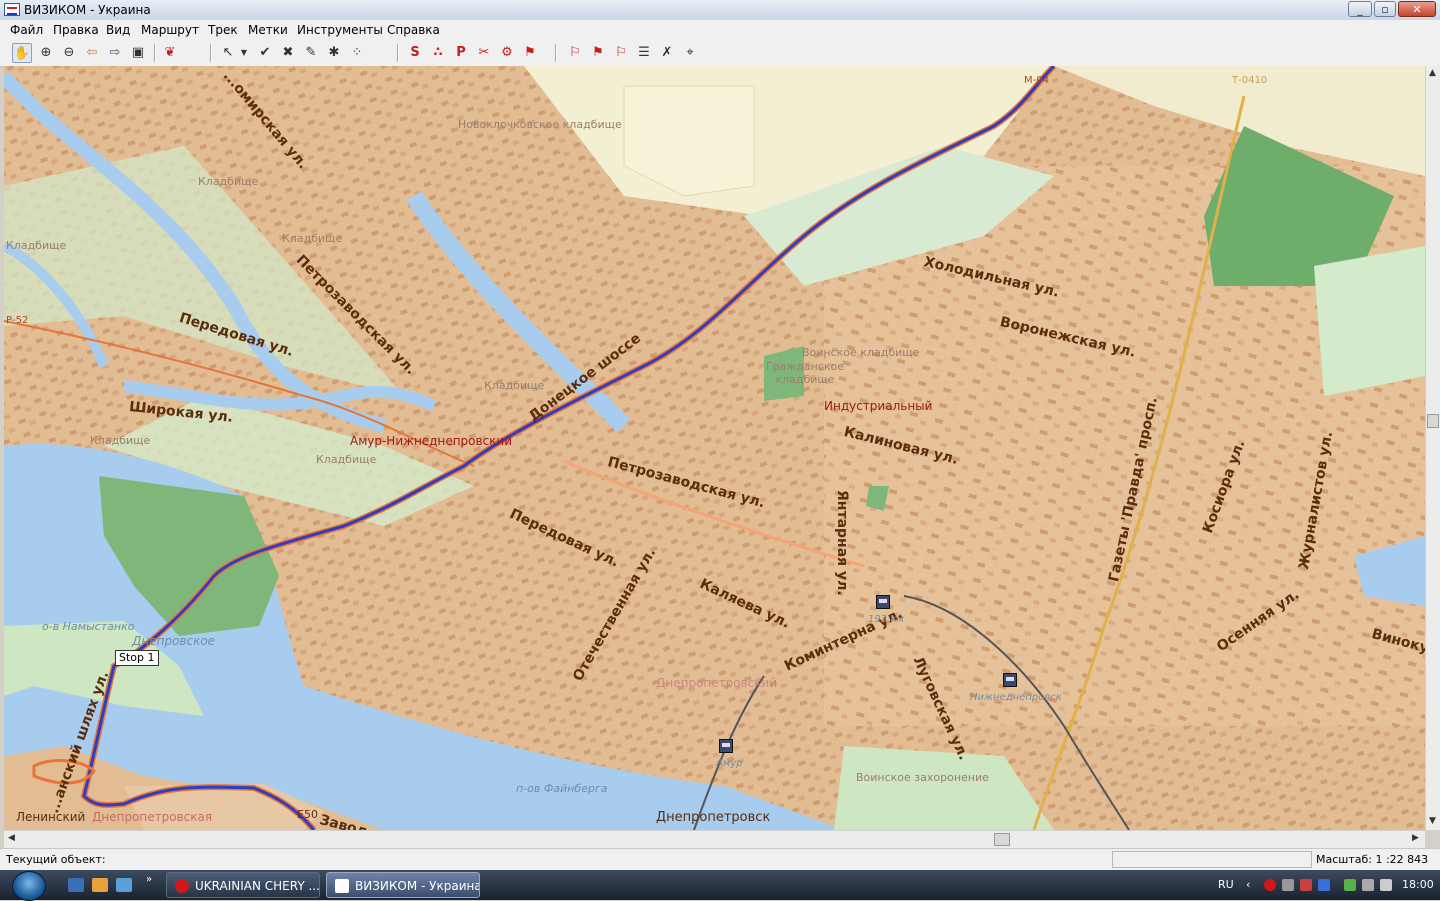  Describe the element at coordinates (26, 30) in the screenshot. I see `menu-file: Файл` at that location.